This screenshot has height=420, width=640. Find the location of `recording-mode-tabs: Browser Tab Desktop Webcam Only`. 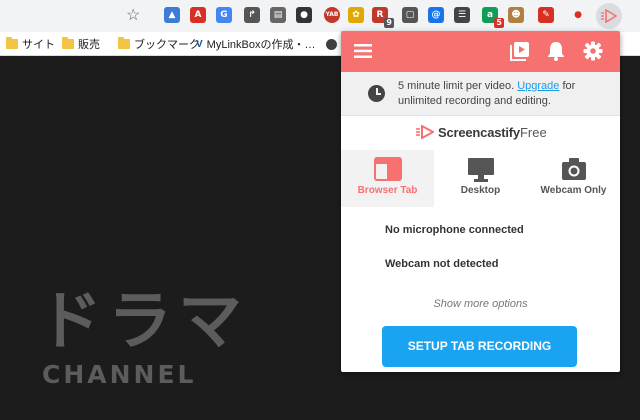

recording-mode-tabs: Browser Tab Desktop Webcam Only is located at coordinates (480, 178).